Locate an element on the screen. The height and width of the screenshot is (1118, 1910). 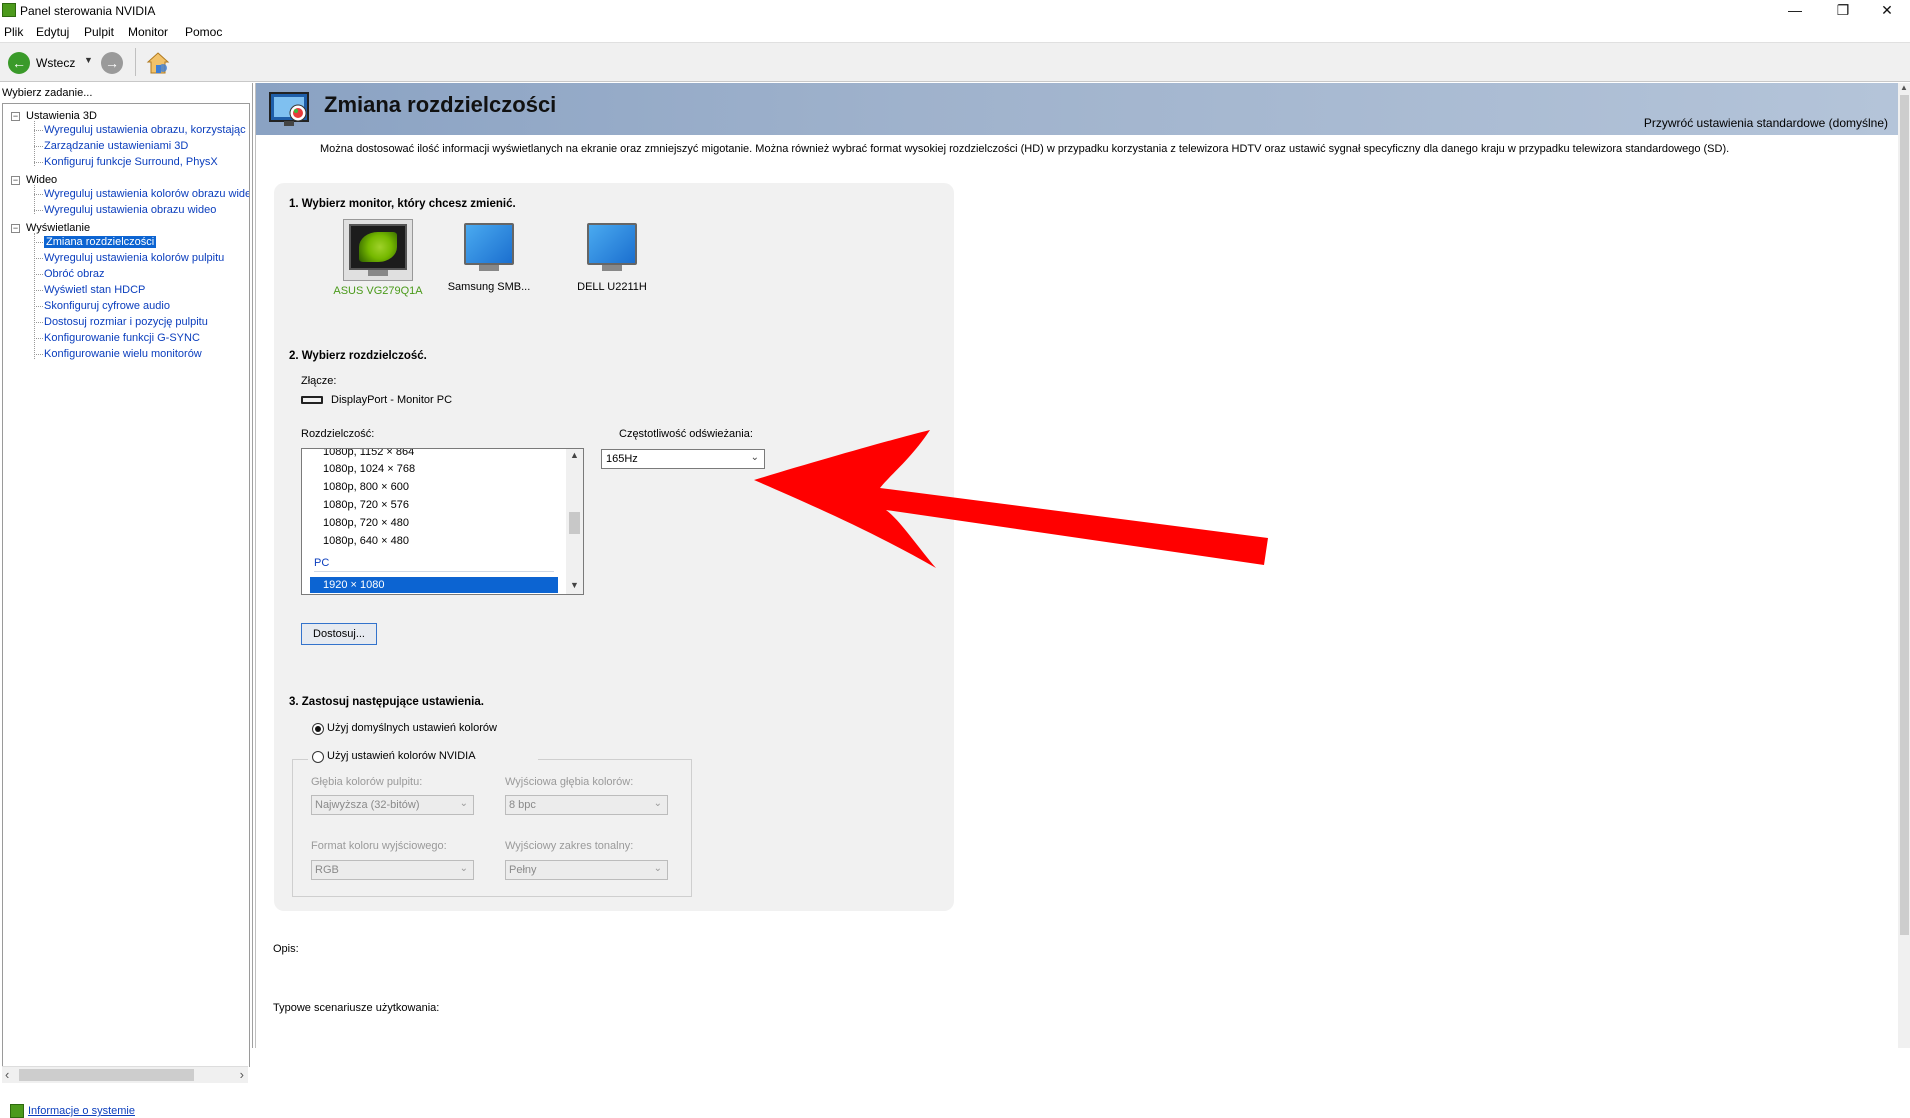
main-vertical-scrollbar: ▲ is located at coordinates (1904, 565).